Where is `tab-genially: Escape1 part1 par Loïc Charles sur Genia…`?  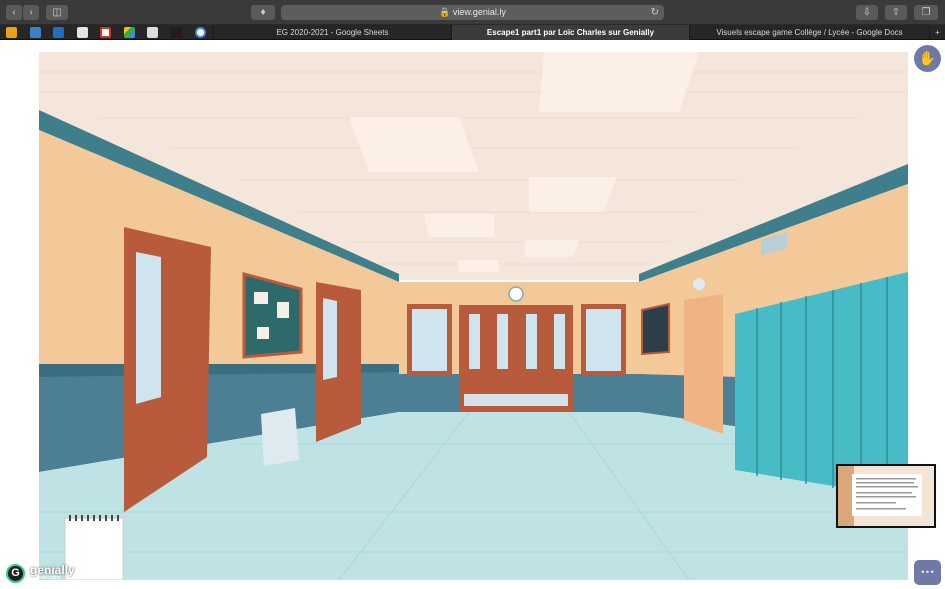 tab-genially: Escape1 part1 par Loïc Charles sur Genia… is located at coordinates (570, 32).